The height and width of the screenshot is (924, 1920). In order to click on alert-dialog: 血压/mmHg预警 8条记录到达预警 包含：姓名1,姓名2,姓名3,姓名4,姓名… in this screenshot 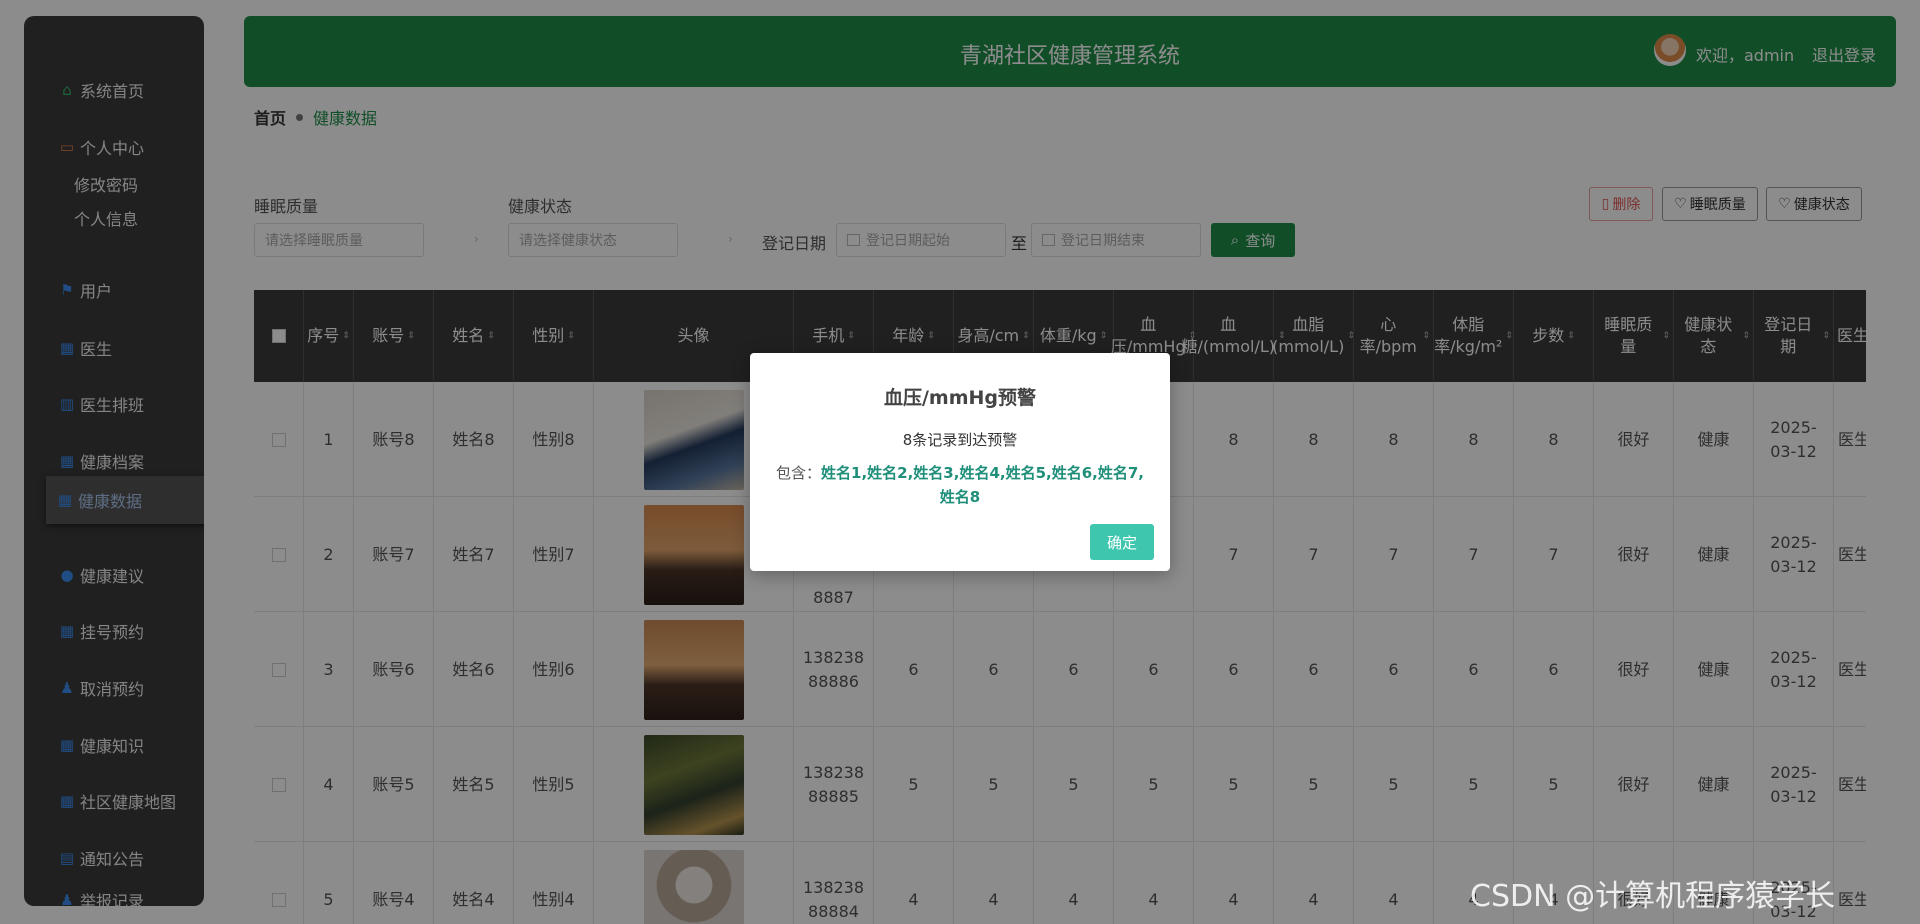, I will do `click(960, 462)`.